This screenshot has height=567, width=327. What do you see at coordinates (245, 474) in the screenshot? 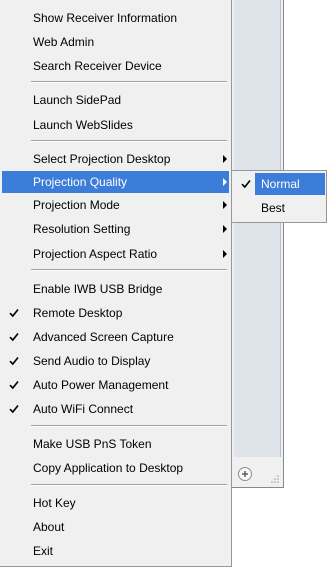
I see `add-circle-icon` at bounding box center [245, 474].